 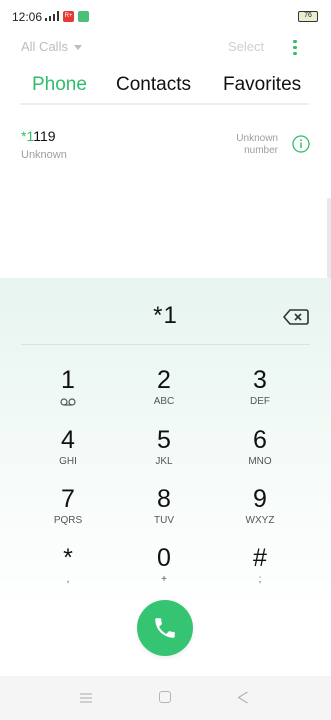 I want to click on tab-phone: Phone, so click(x=59, y=85).